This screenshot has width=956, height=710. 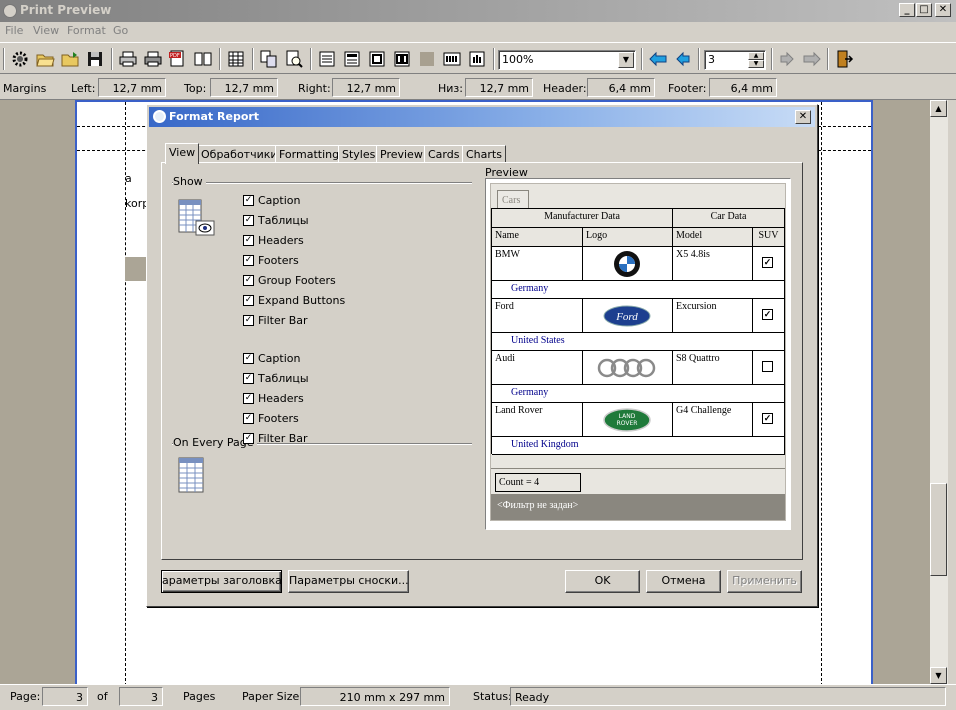 I want to click on copy-pages-icon, so click(x=269, y=59).